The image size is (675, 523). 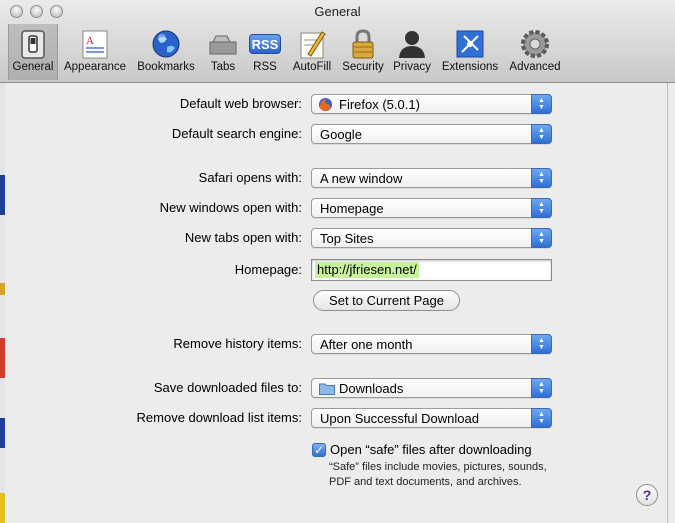 I want to click on folder-icon, so click(x=327, y=389).